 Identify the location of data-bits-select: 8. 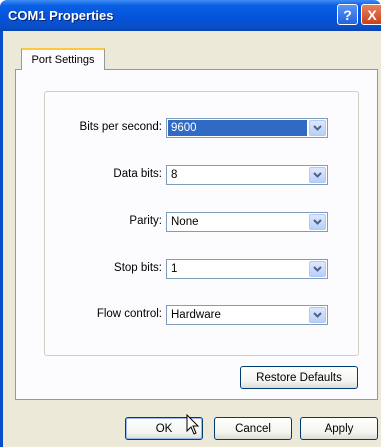
(247, 175).